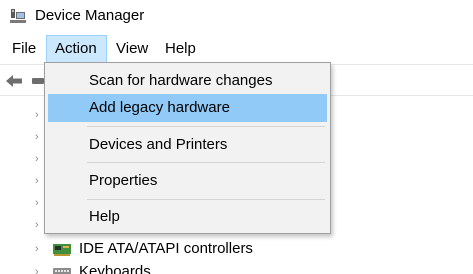 This screenshot has width=473, height=274. I want to click on menu-file: File, so click(24, 49).